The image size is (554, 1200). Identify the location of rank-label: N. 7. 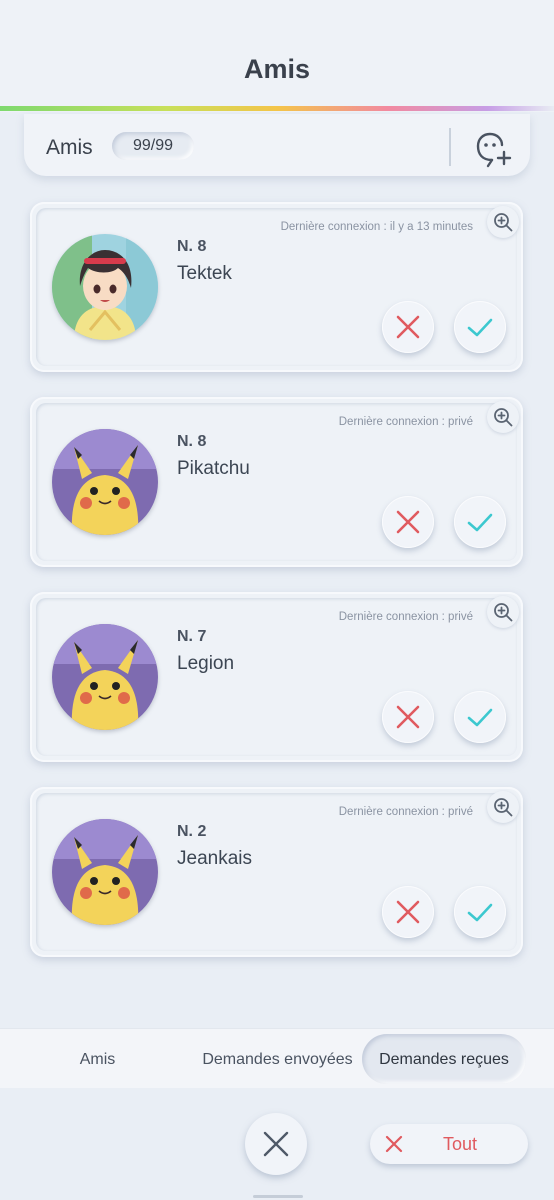
(192, 636).